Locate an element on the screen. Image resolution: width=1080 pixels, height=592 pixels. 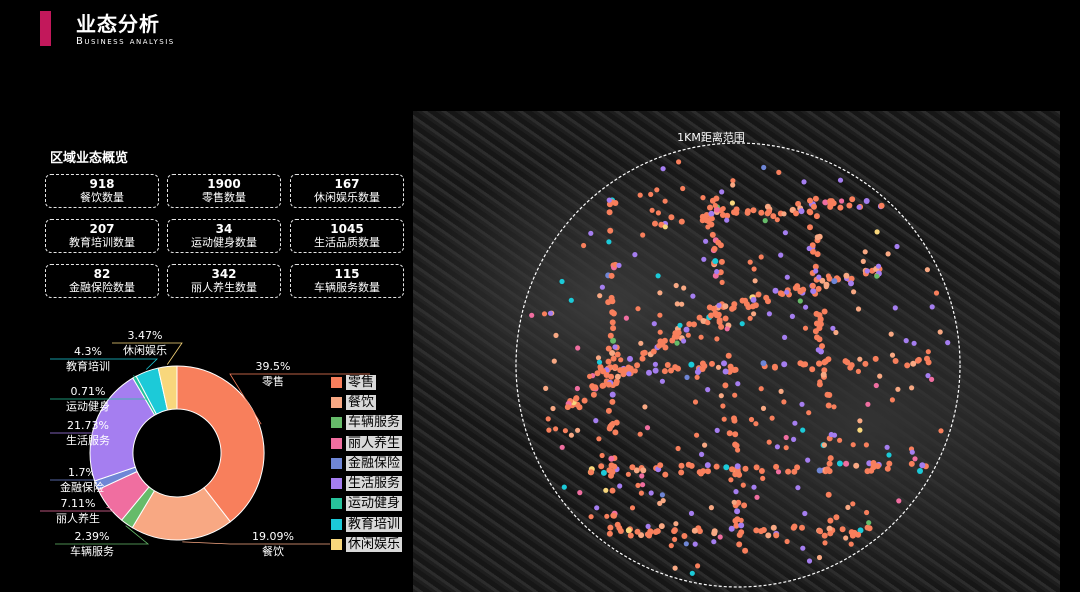
legend-label: 车辆服务 is located at coordinates (374, 423).